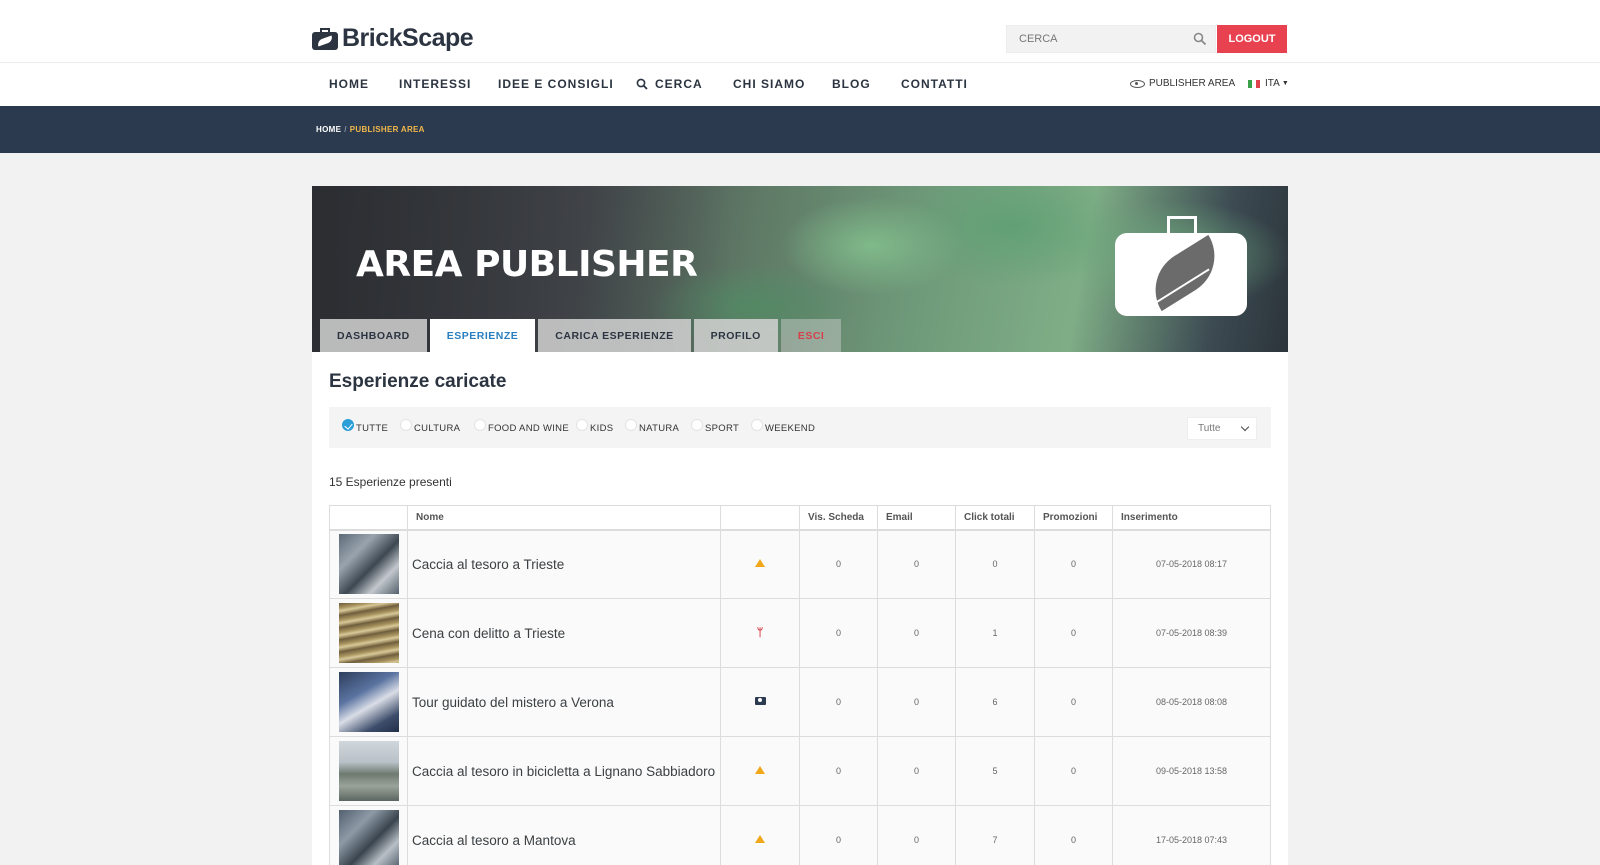 The height and width of the screenshot is (865, 1600). I want to click on nav-item-chi-siamo: CHI SIAMO, so click(769, 84).